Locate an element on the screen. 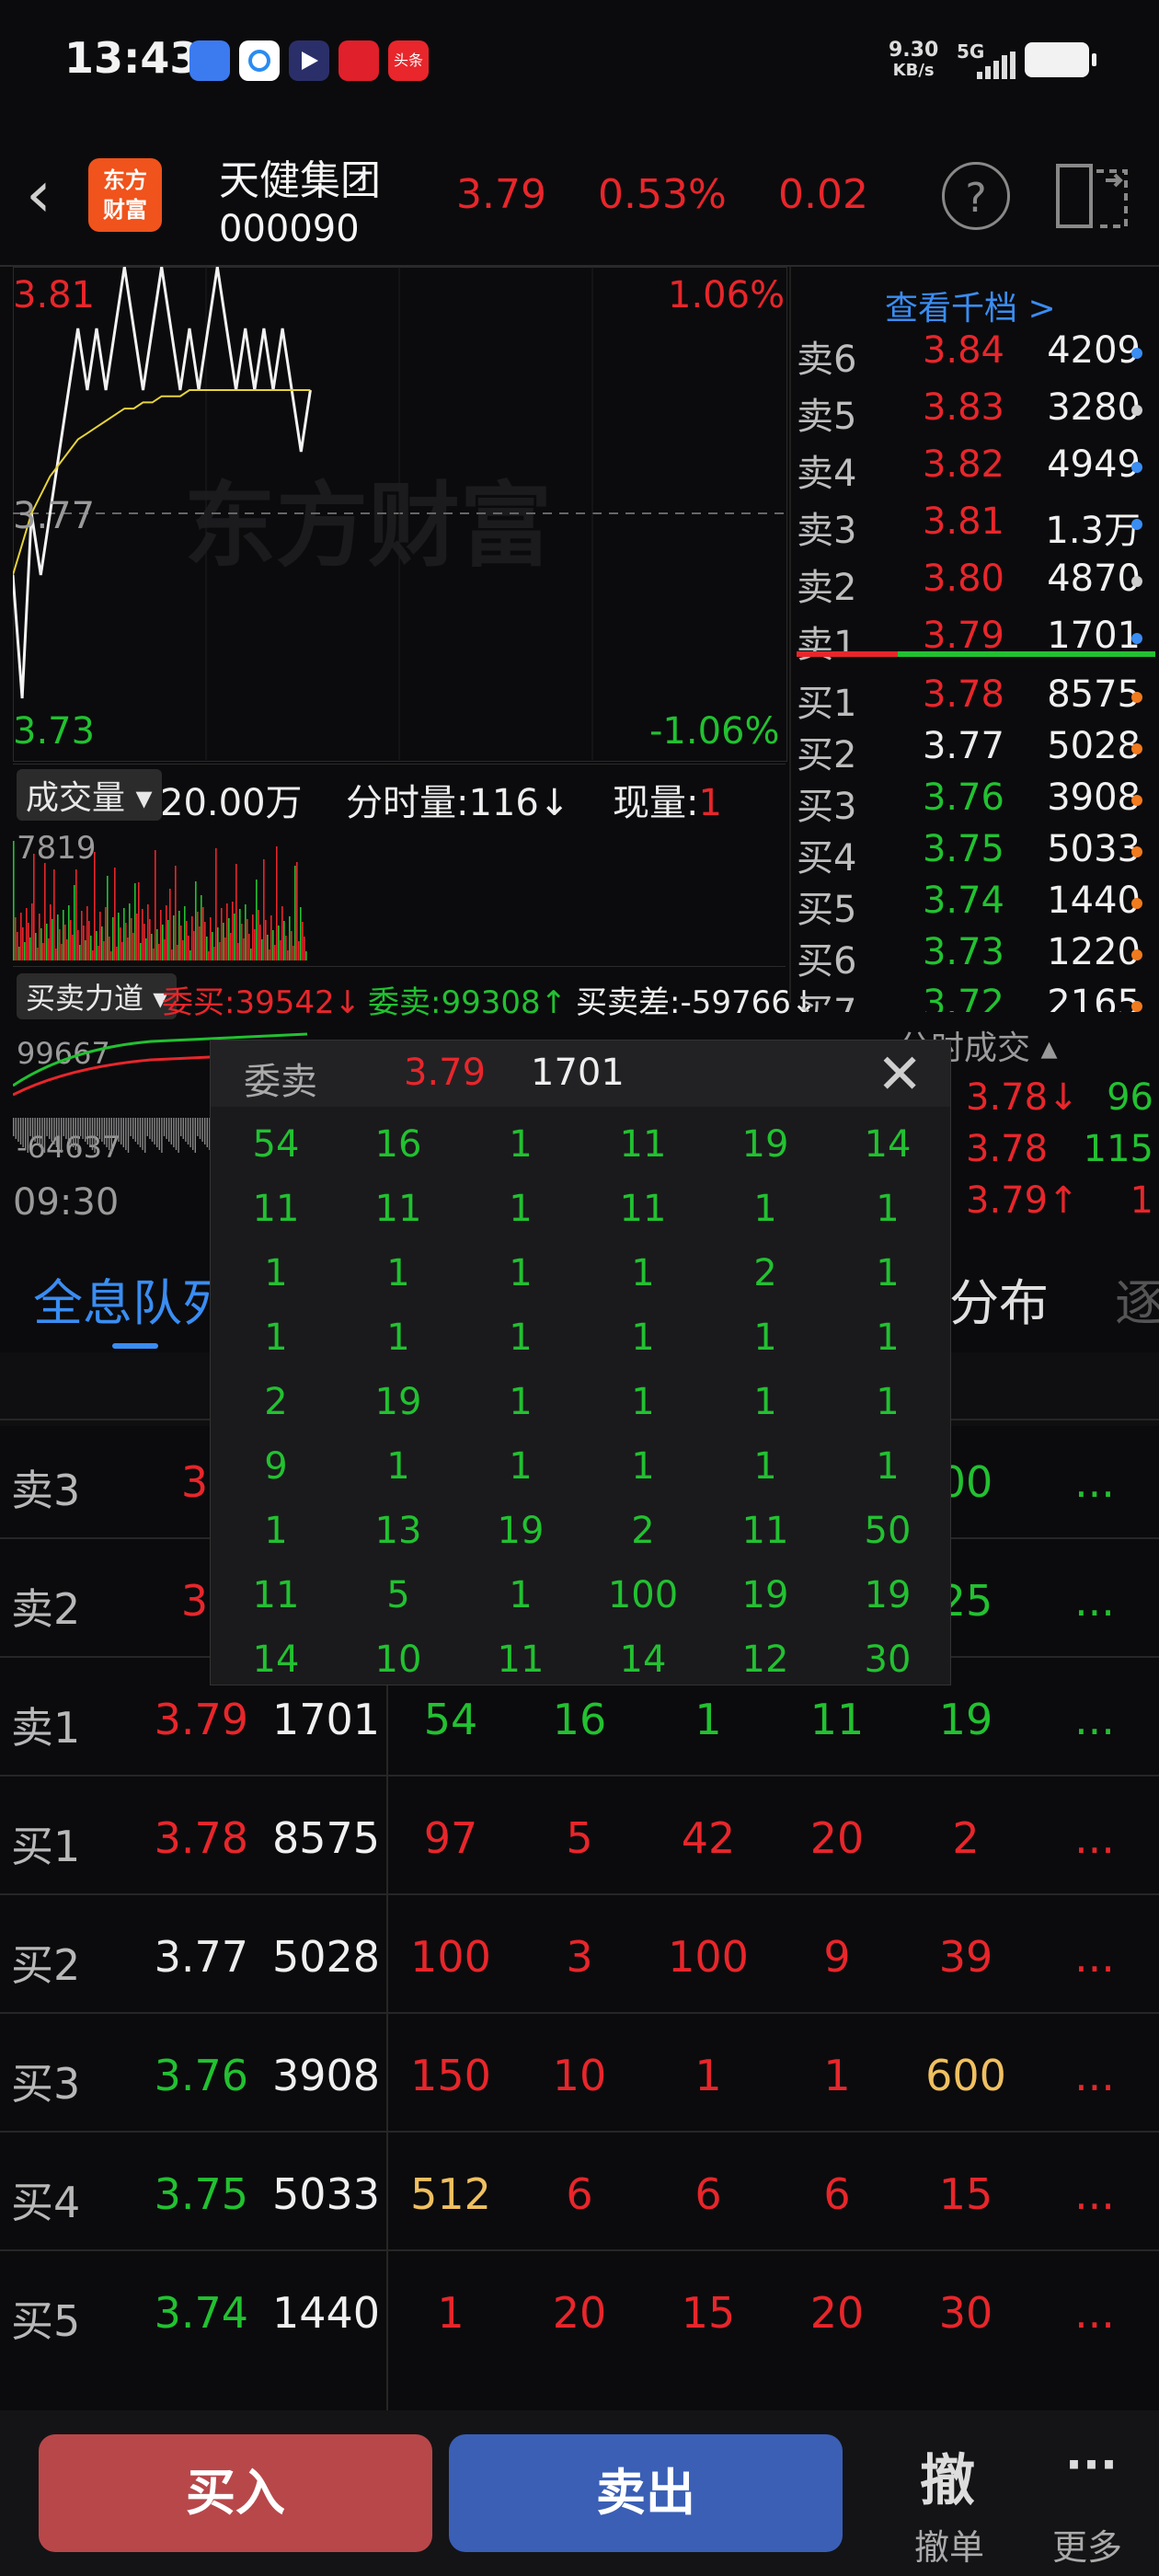  more-icon: ··· is located at coordinates (1091, 2464).